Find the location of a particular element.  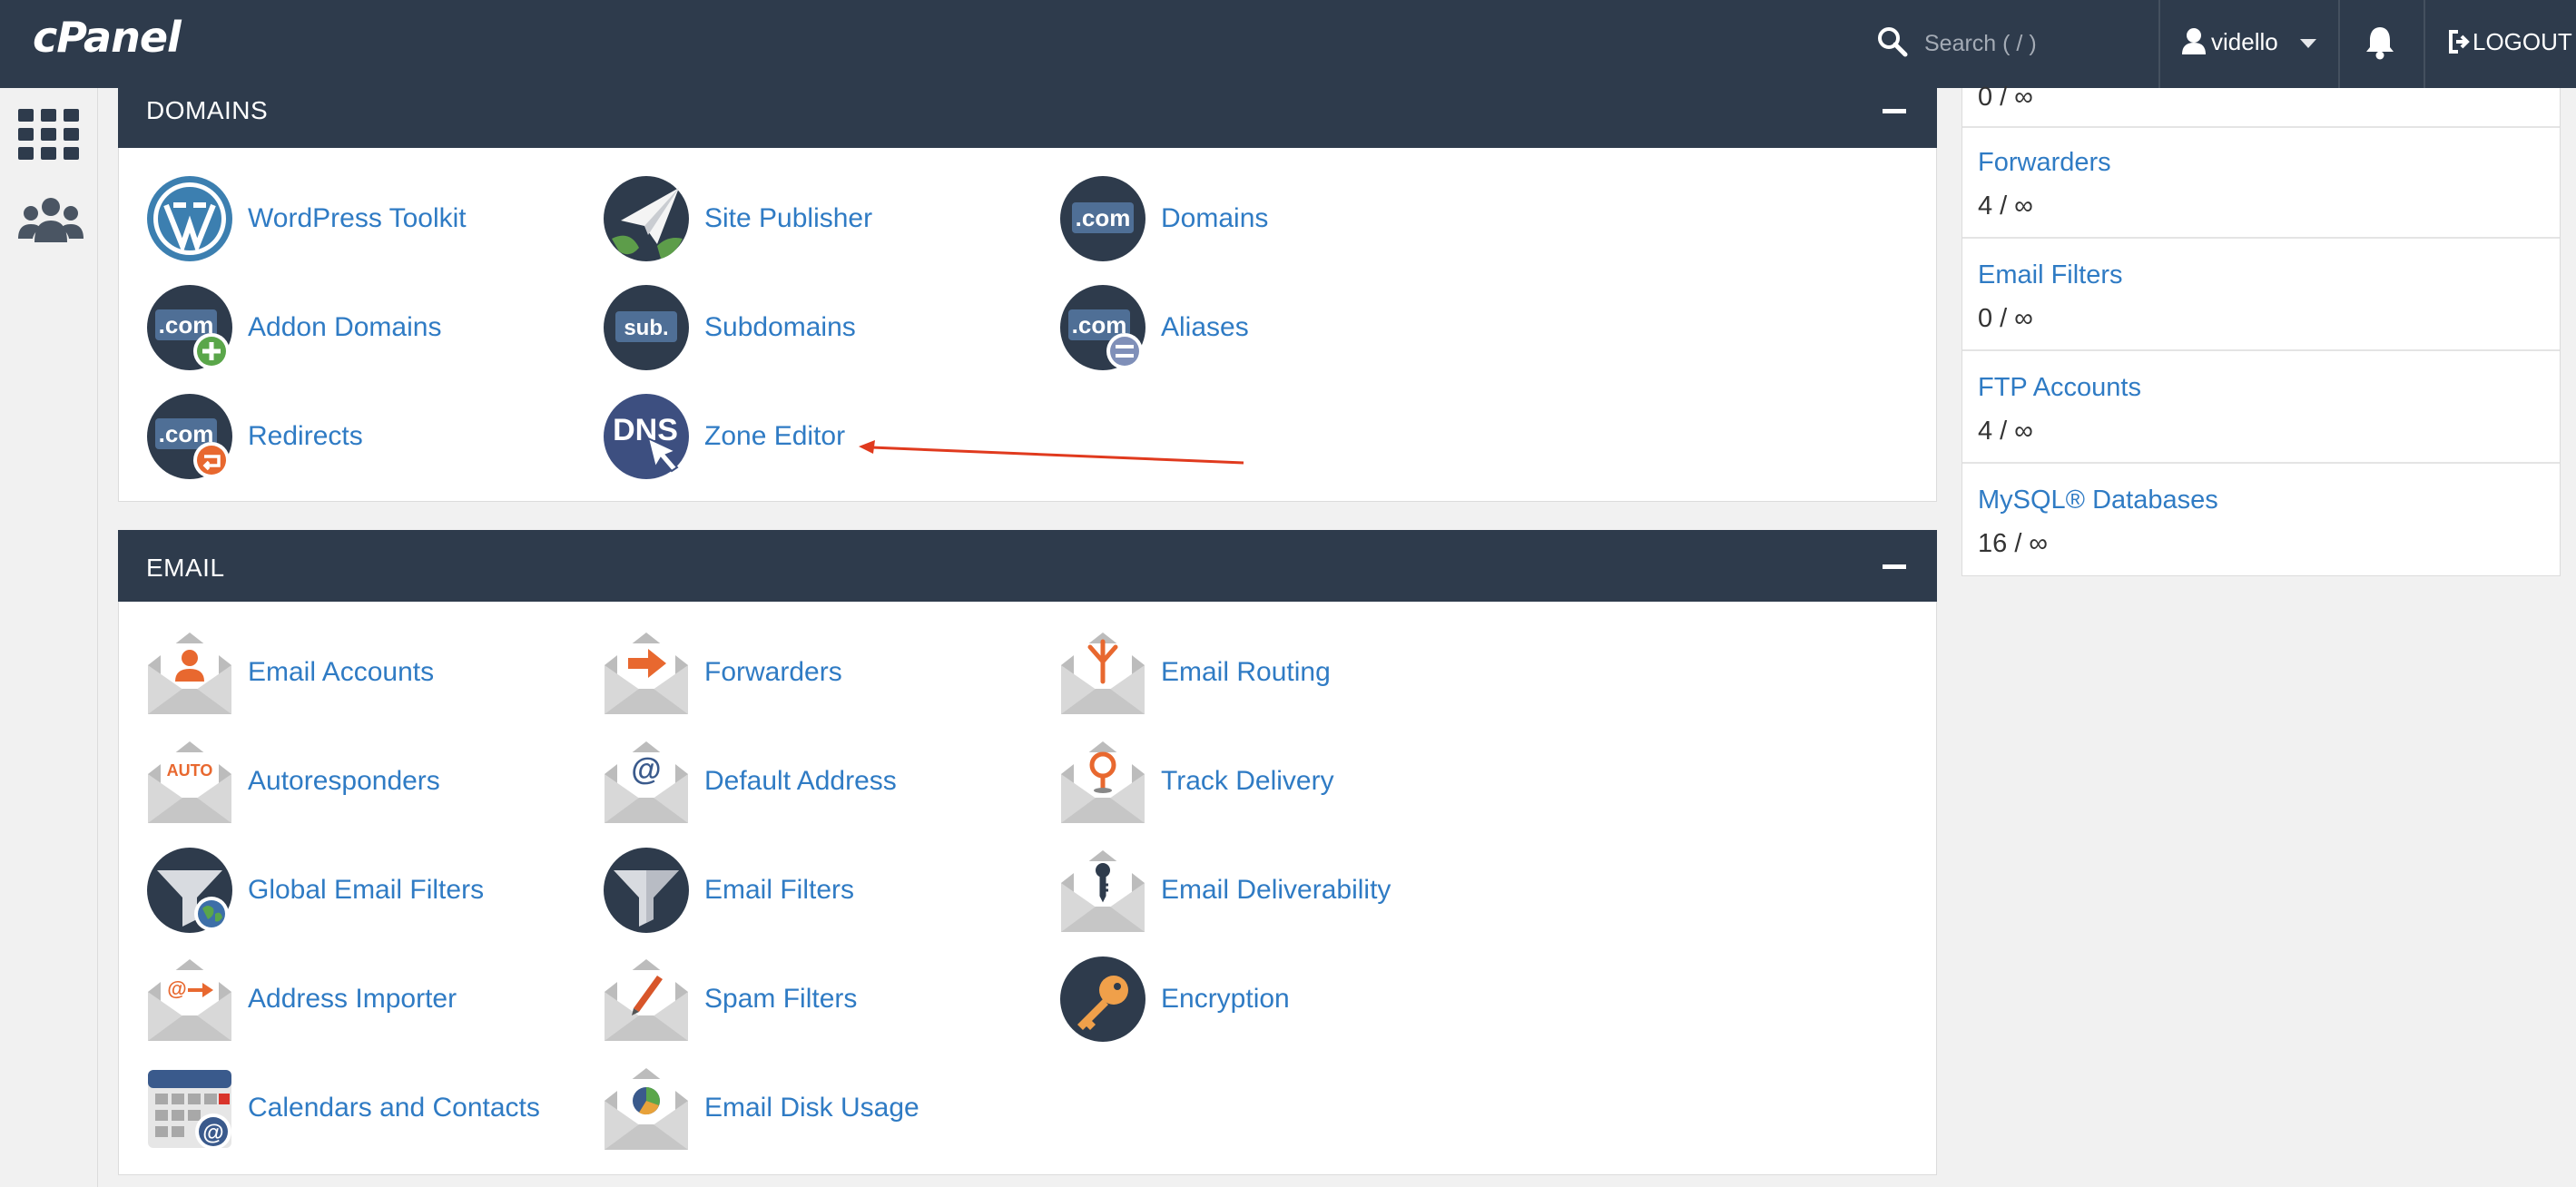

domains-panel-header: DOMAINS is located at coordinates (1027, 112).